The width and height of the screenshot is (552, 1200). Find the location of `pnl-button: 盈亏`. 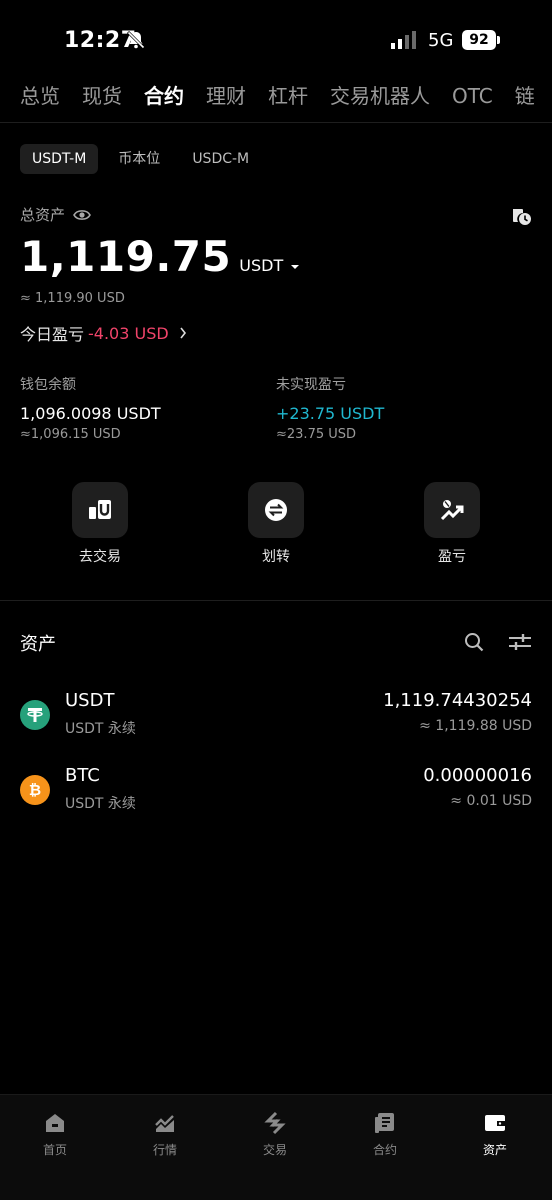

pnl-button: 盈亏 is located at coordinates (452, 524).